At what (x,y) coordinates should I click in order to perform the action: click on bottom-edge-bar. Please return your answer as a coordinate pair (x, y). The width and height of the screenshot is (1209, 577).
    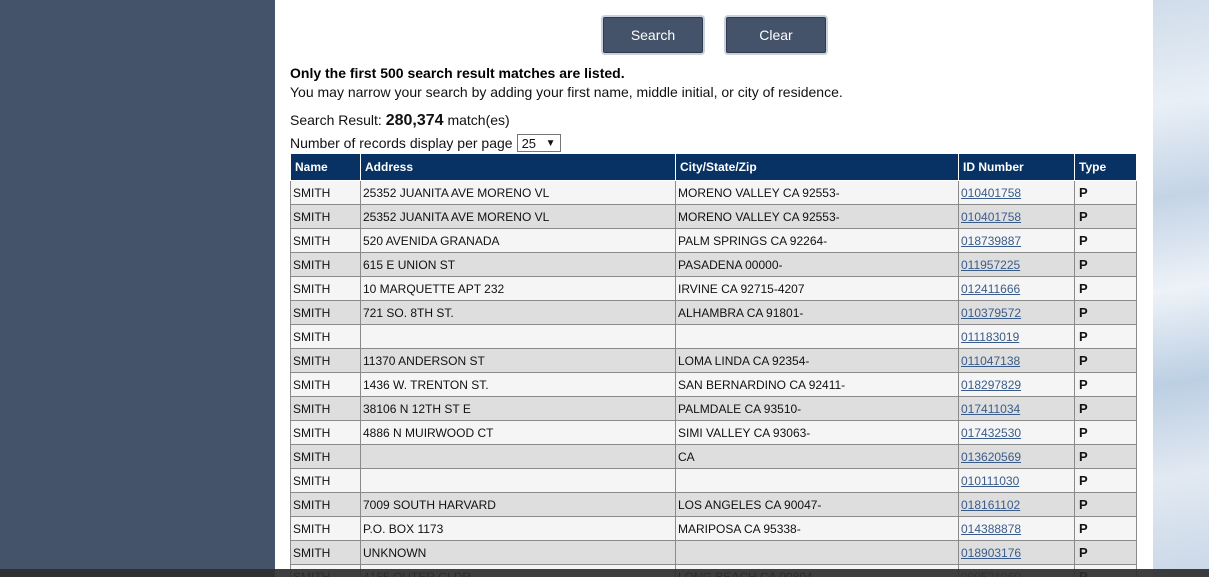
    Looking at the image, I should click on (604, 573).